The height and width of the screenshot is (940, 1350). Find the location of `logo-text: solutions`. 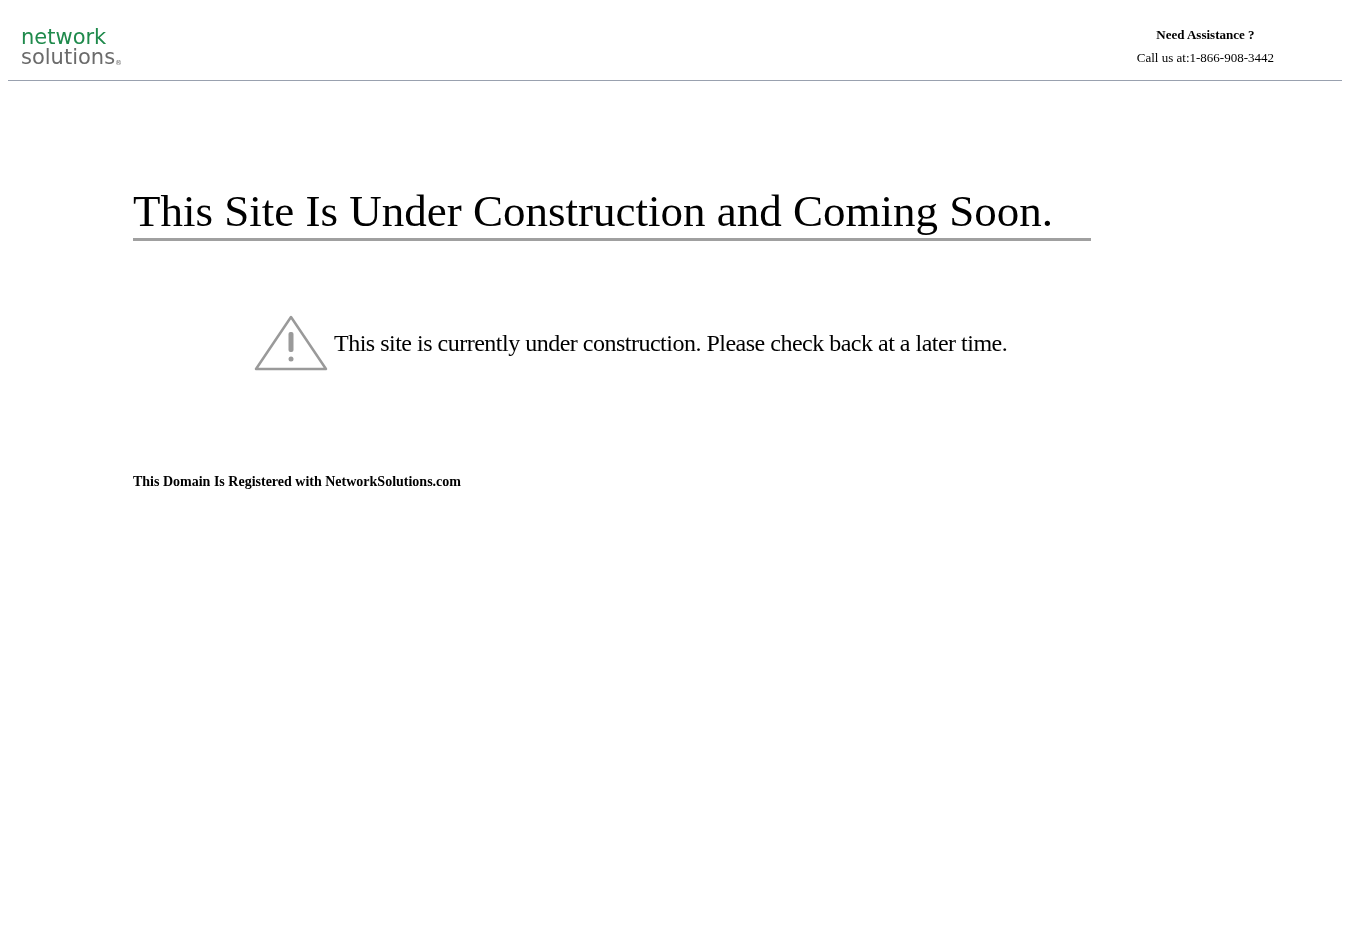

logo-text: solutions is located at coordinates (68, 57).